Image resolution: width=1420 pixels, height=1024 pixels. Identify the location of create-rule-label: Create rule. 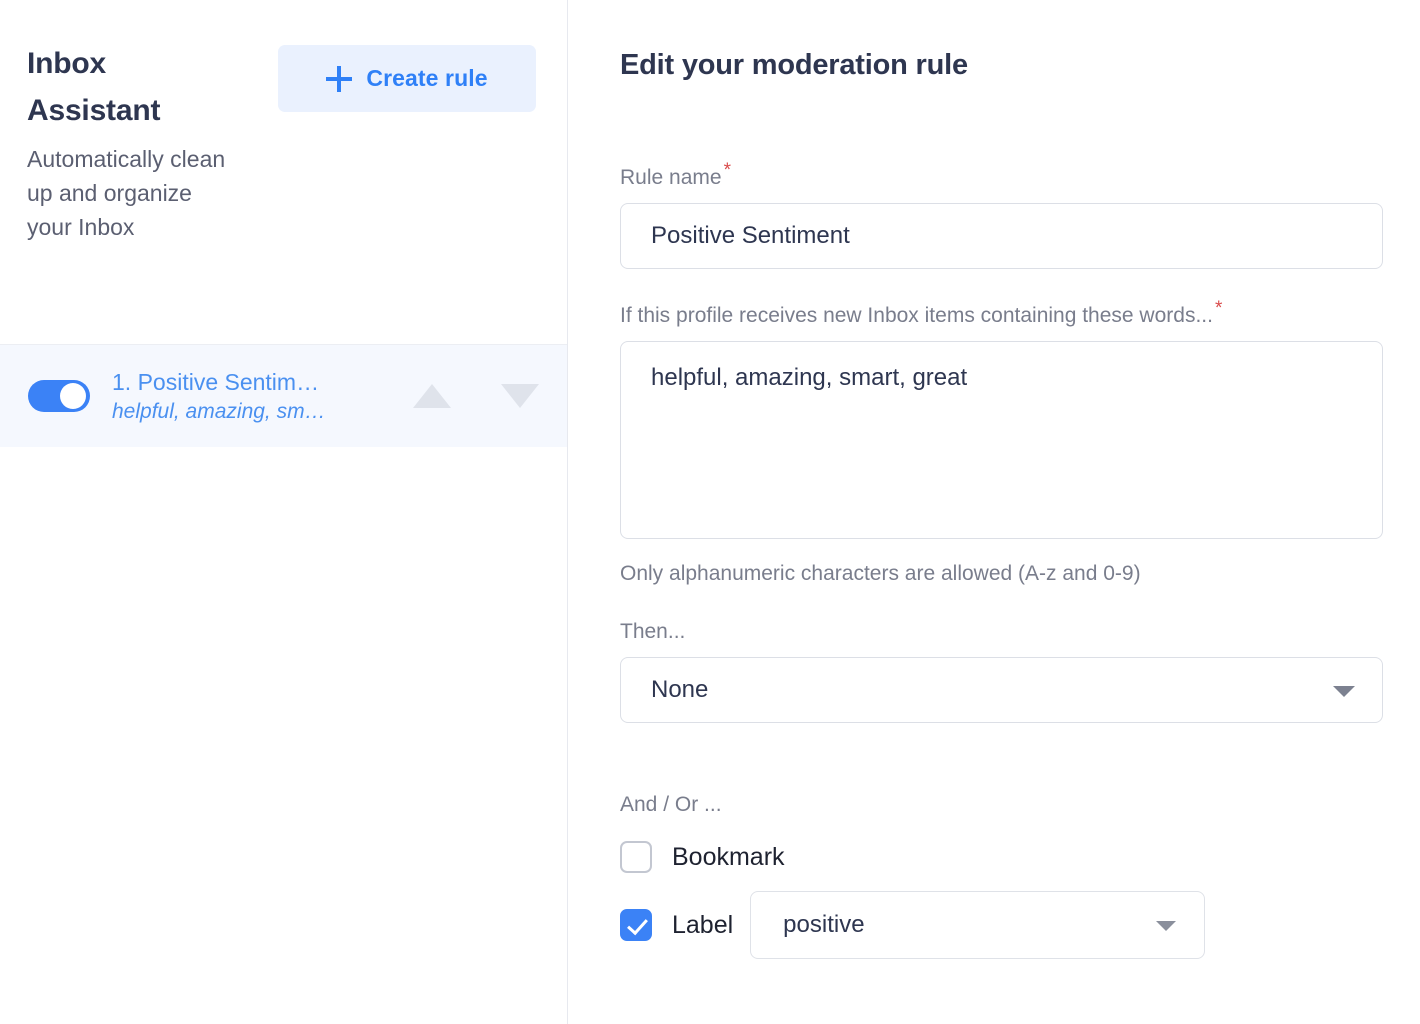
(427, 78).